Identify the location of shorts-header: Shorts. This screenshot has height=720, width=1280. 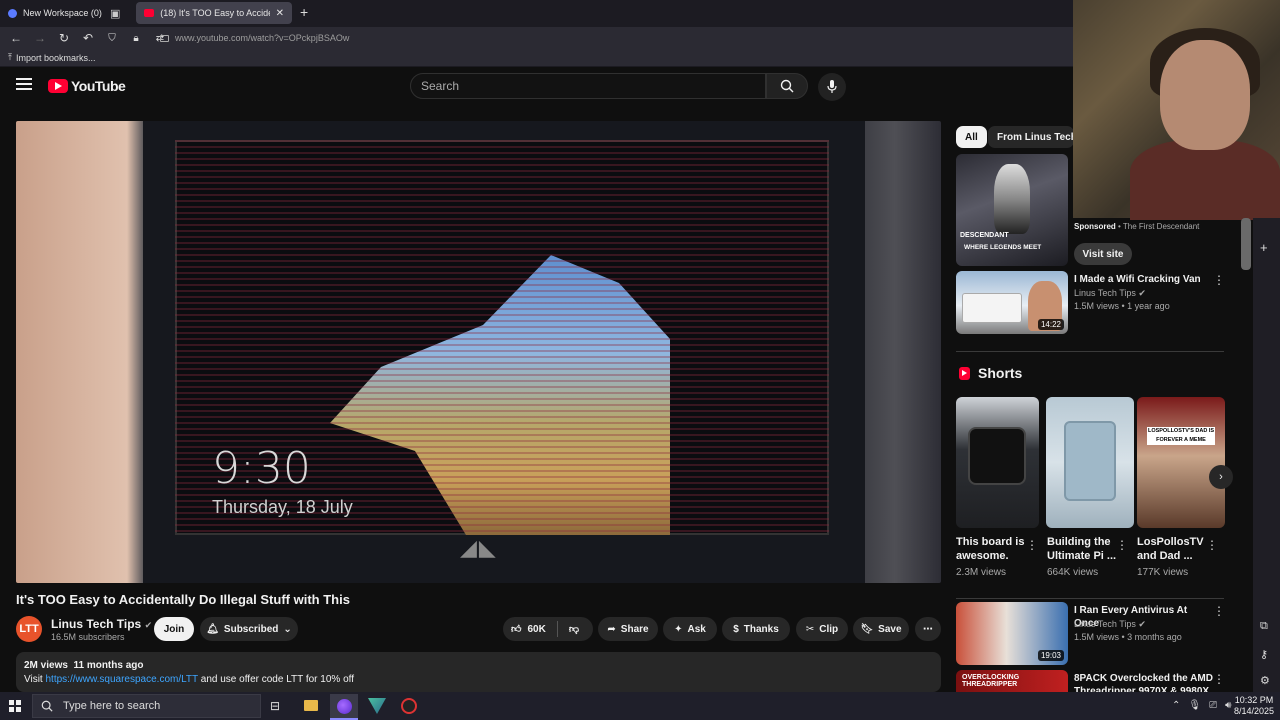
(990, 373).